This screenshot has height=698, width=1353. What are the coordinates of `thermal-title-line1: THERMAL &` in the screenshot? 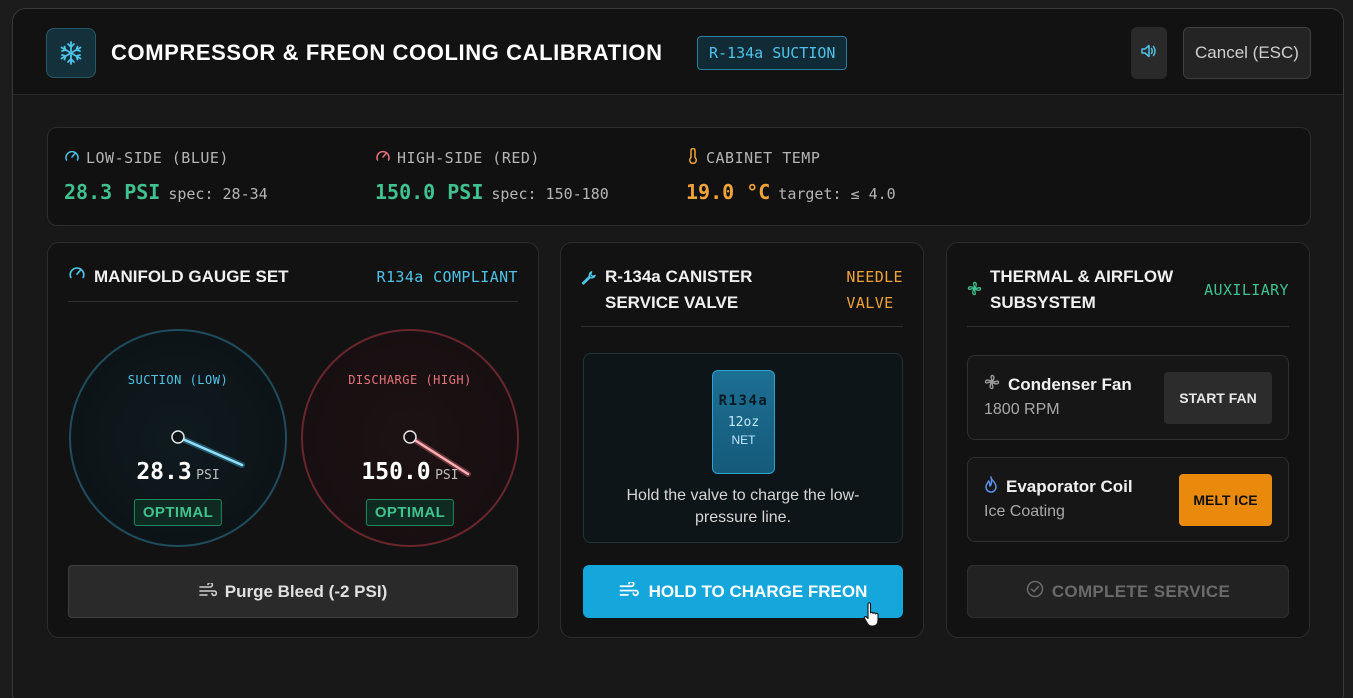 It's located at (1040, 276).